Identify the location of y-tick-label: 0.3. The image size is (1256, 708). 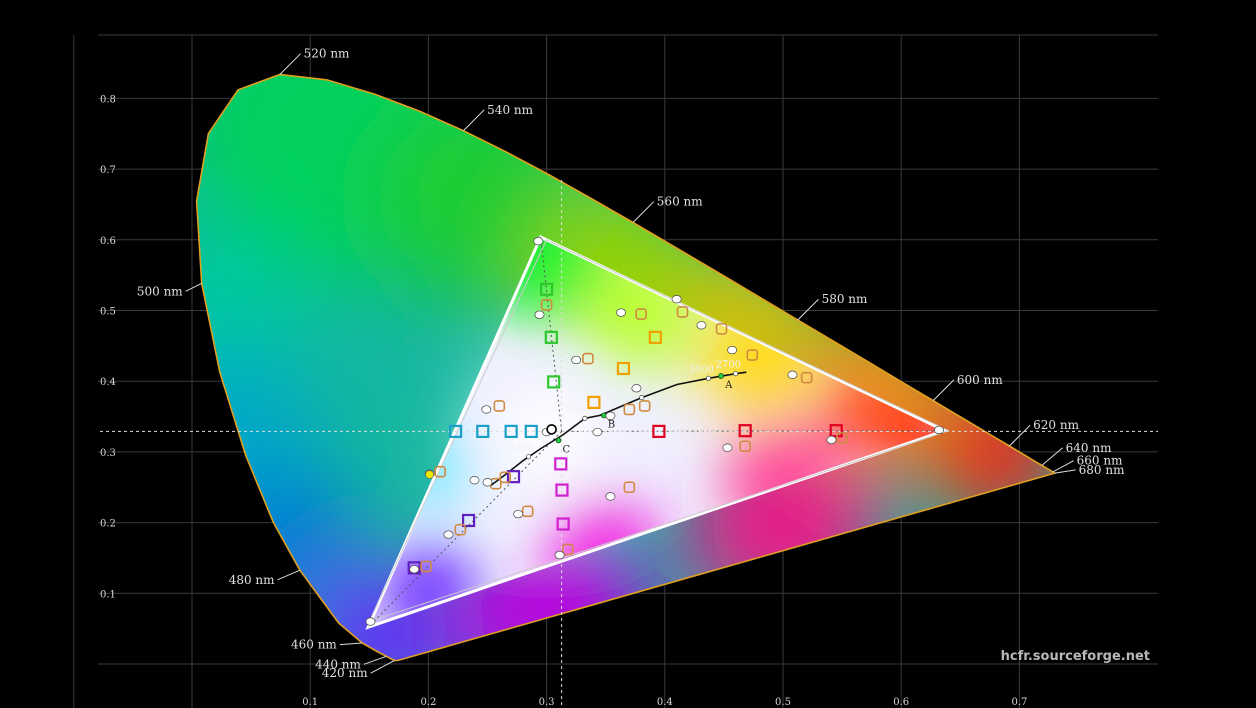
(108, 453).